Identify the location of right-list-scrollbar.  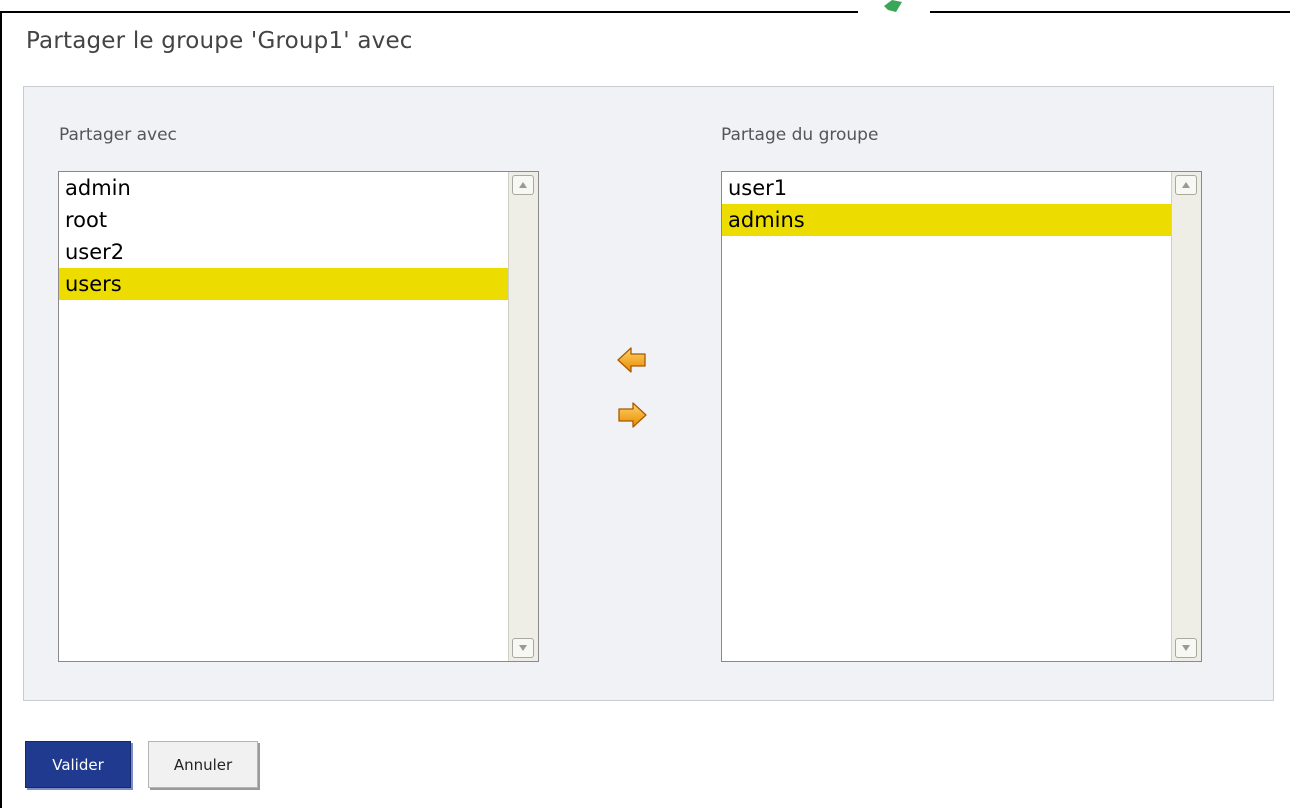
(1186, 416).